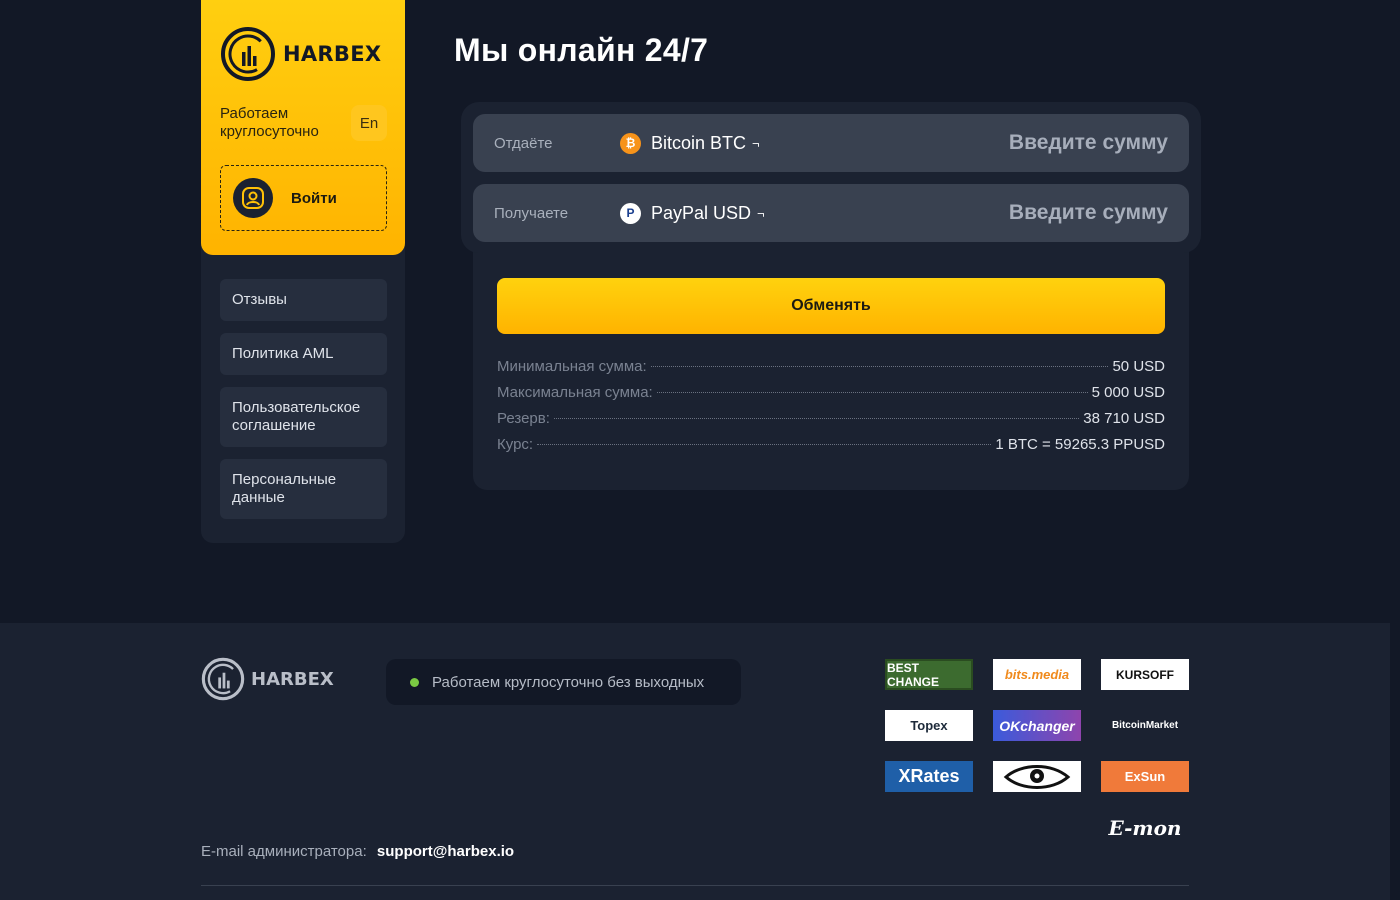 This screenshot has height=900, width=1400. I want to click on info-min-amount: Минимальная сумма: 50 USD, so click(831, 366).